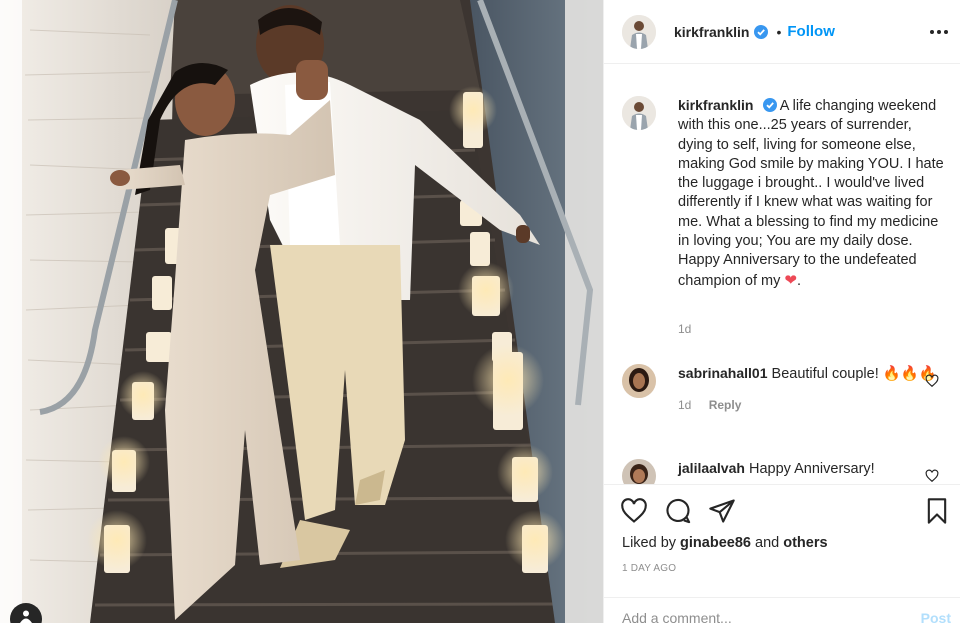  What do you see at coordinates (639, 31) in the screenshot?
I see `author-avatar` at bounding box center [639, 31].